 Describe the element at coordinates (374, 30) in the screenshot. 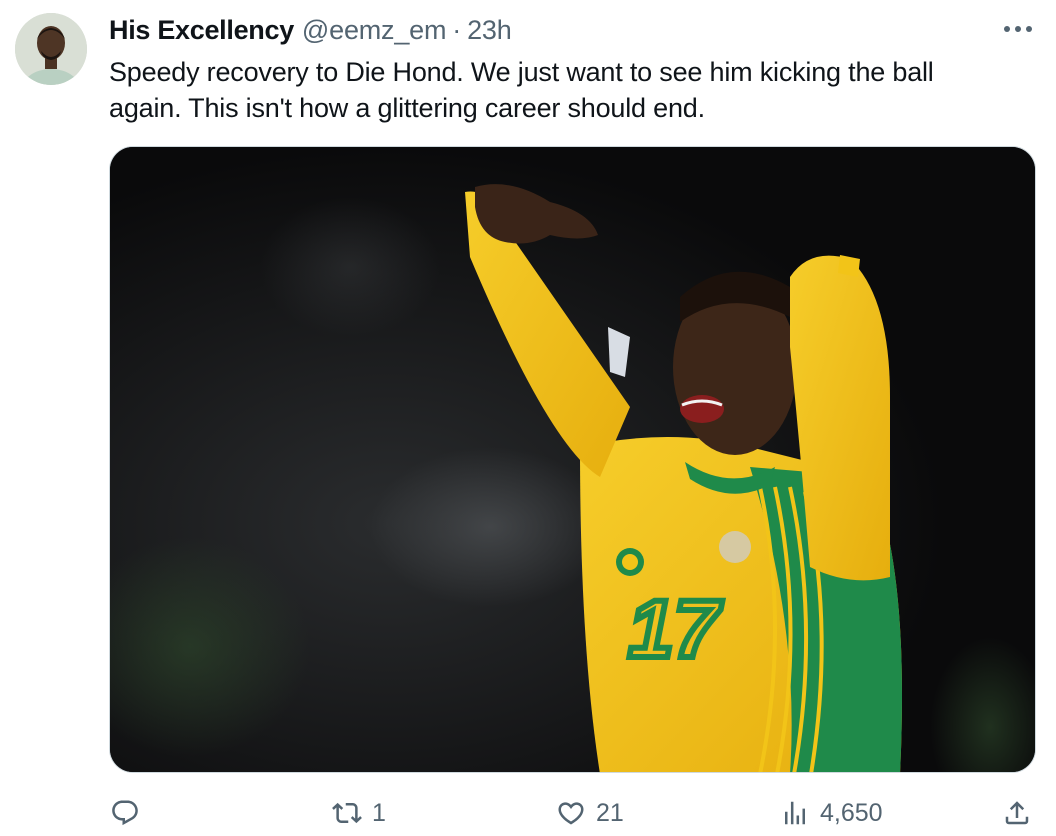

I see `user-handle: @eemz_em` at that location.